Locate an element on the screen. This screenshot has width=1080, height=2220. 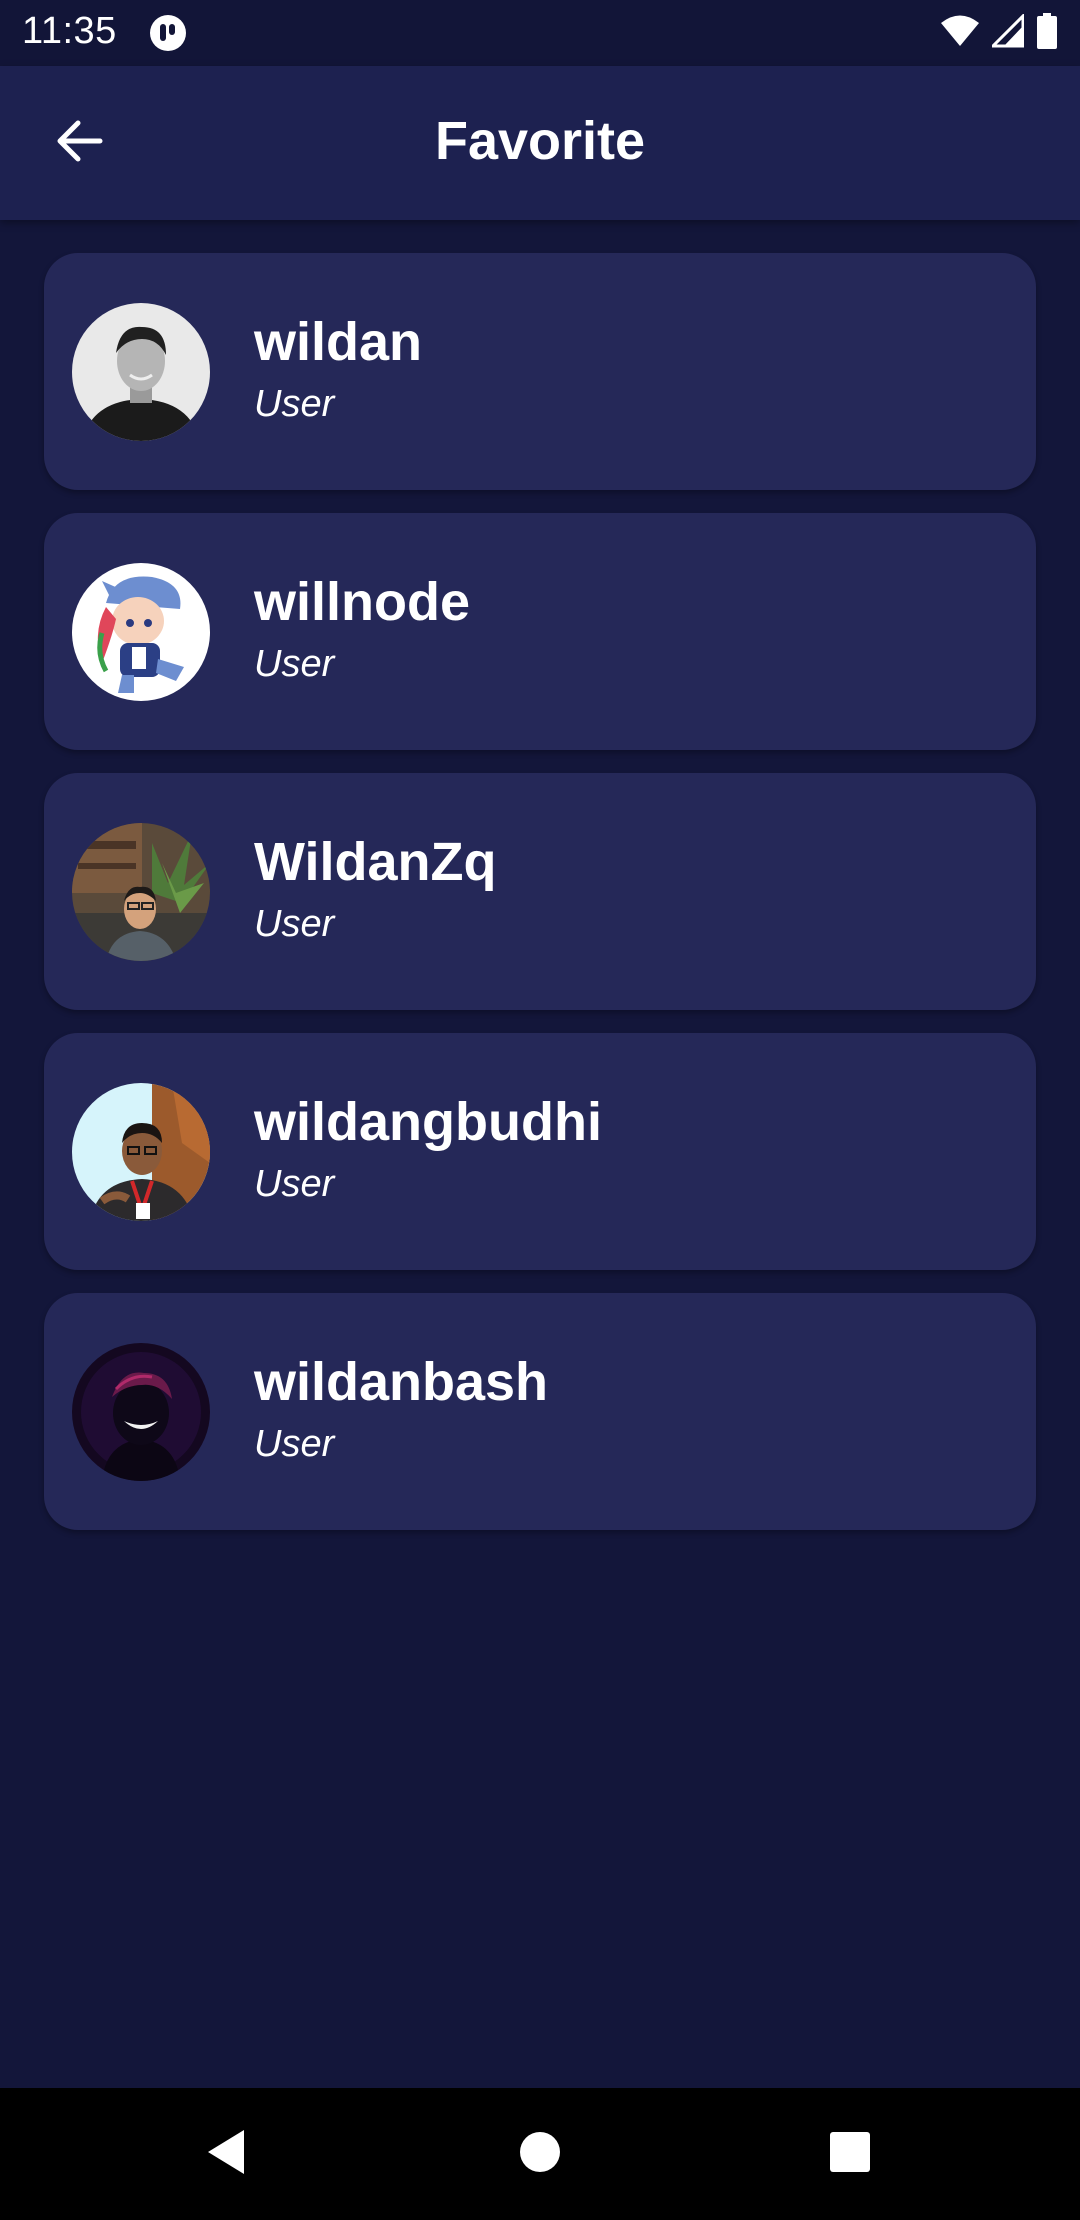
status-time: 11:35 is located at coordinates (69, 31).